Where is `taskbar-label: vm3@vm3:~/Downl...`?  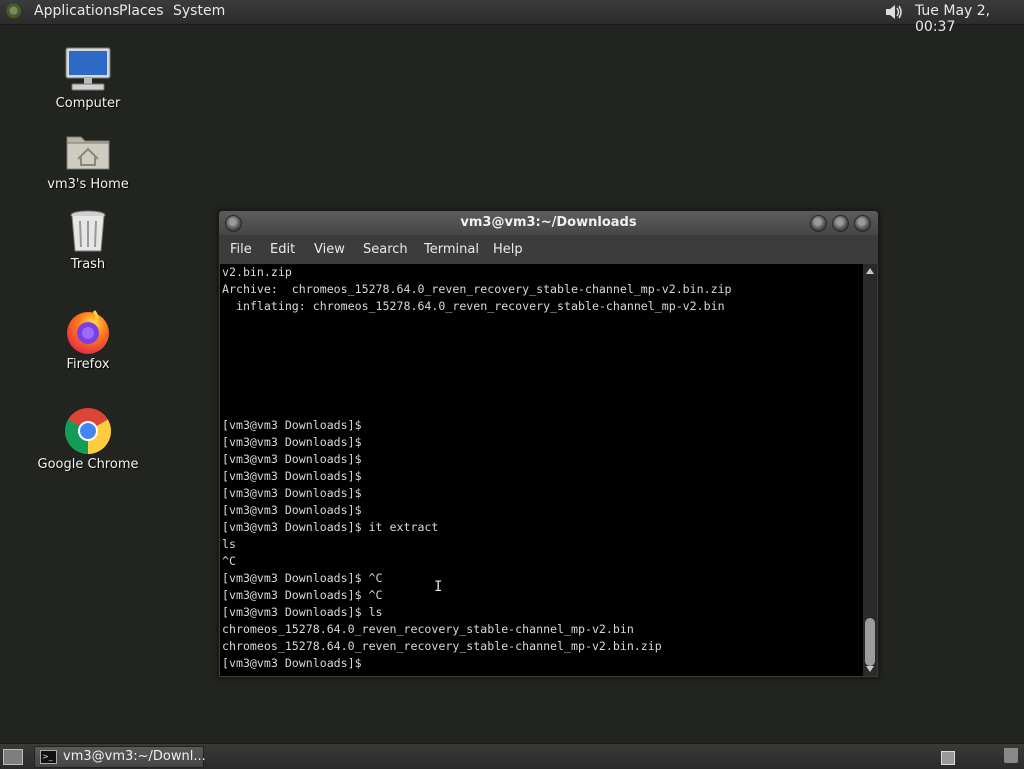
taskbar-label: vm3@vm3:~/Downl... is located at coordinates (134, 756).